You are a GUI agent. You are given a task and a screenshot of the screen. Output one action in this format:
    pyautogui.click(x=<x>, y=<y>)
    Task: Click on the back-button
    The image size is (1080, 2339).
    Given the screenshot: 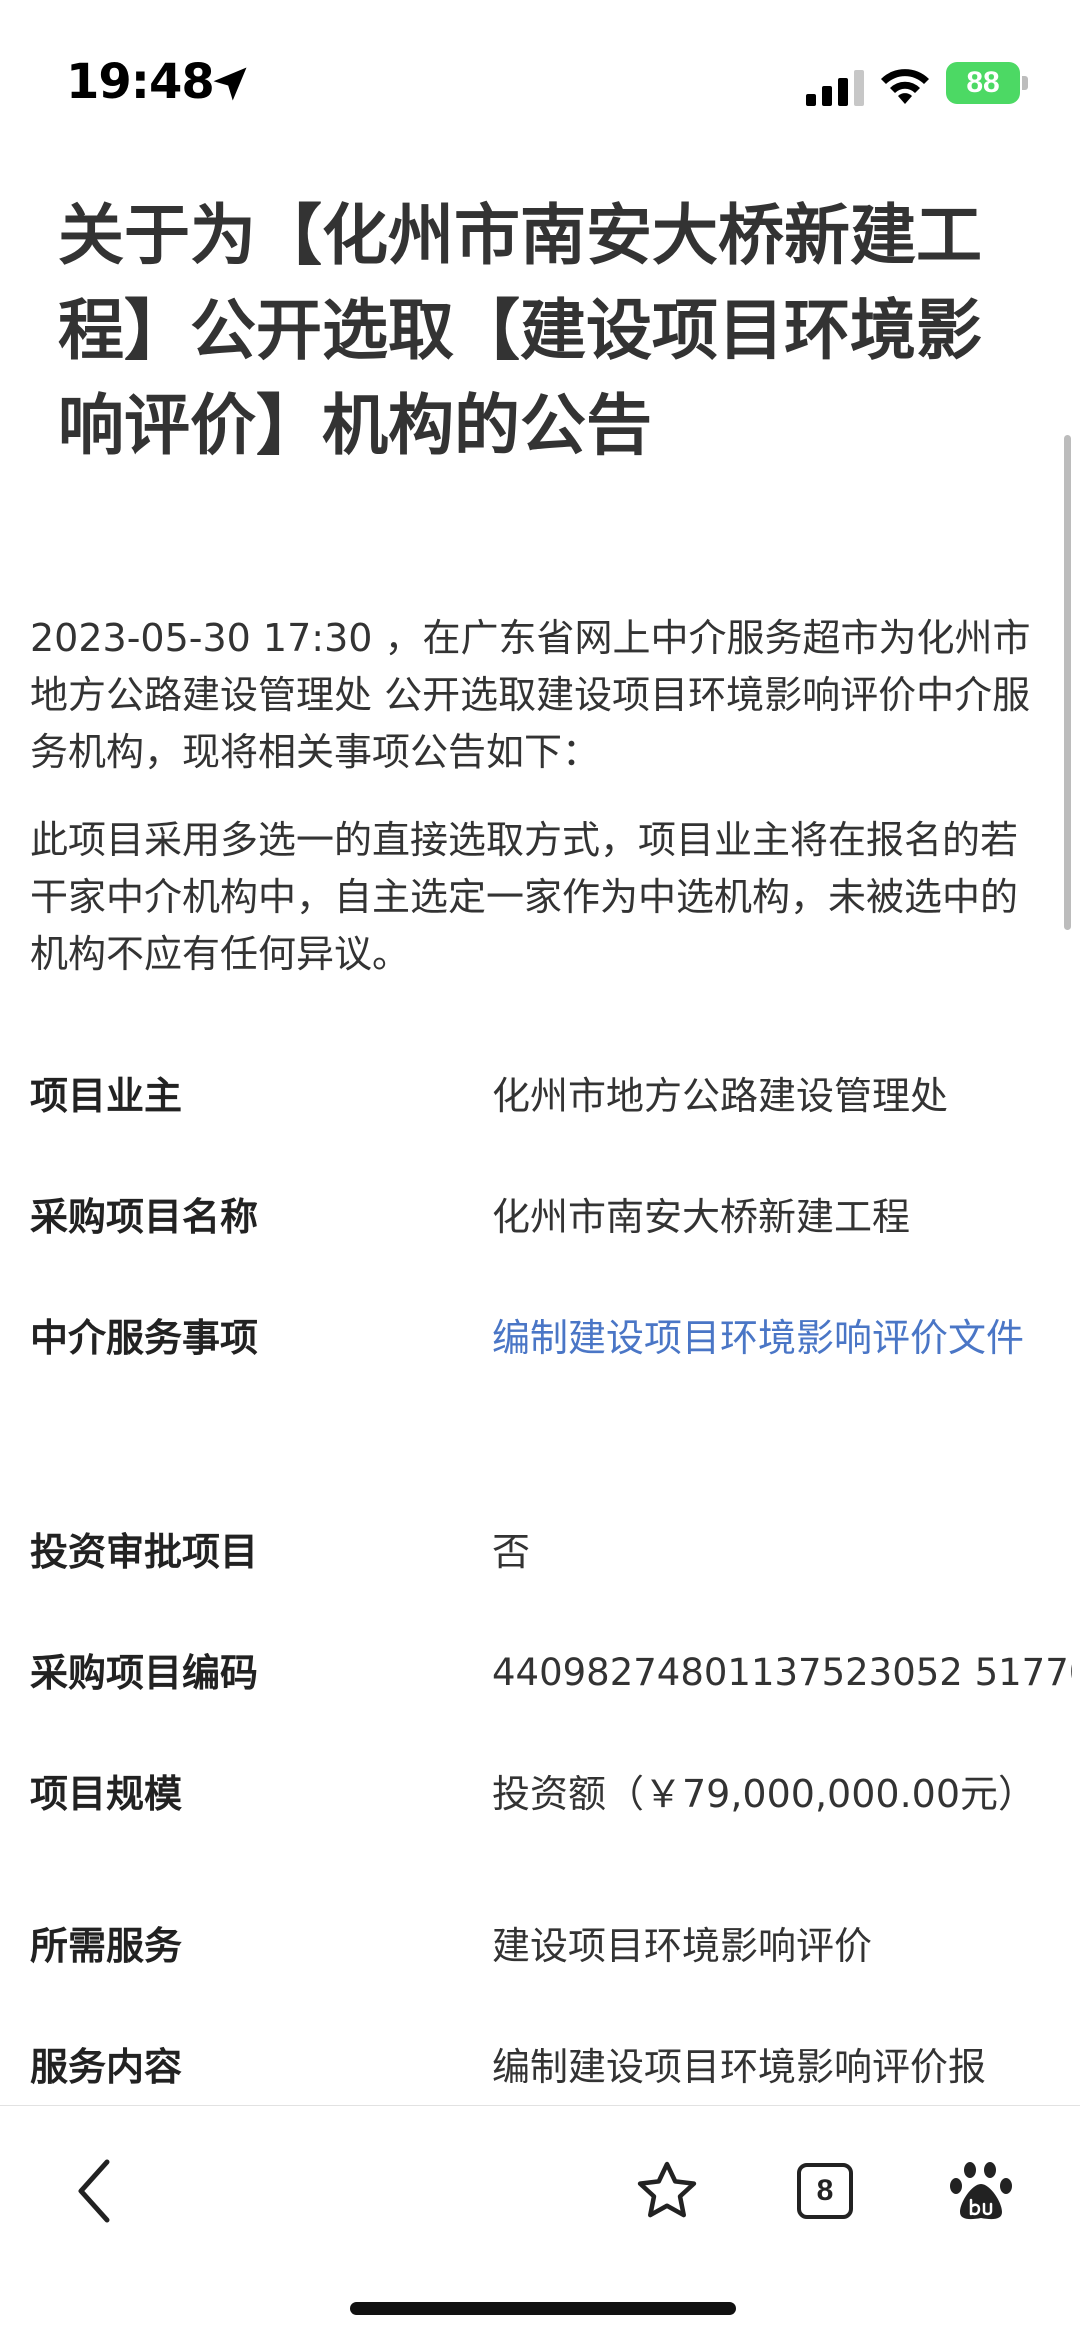 What is the action you would take?
    pyautogui.click(x=97, y=2191)
    